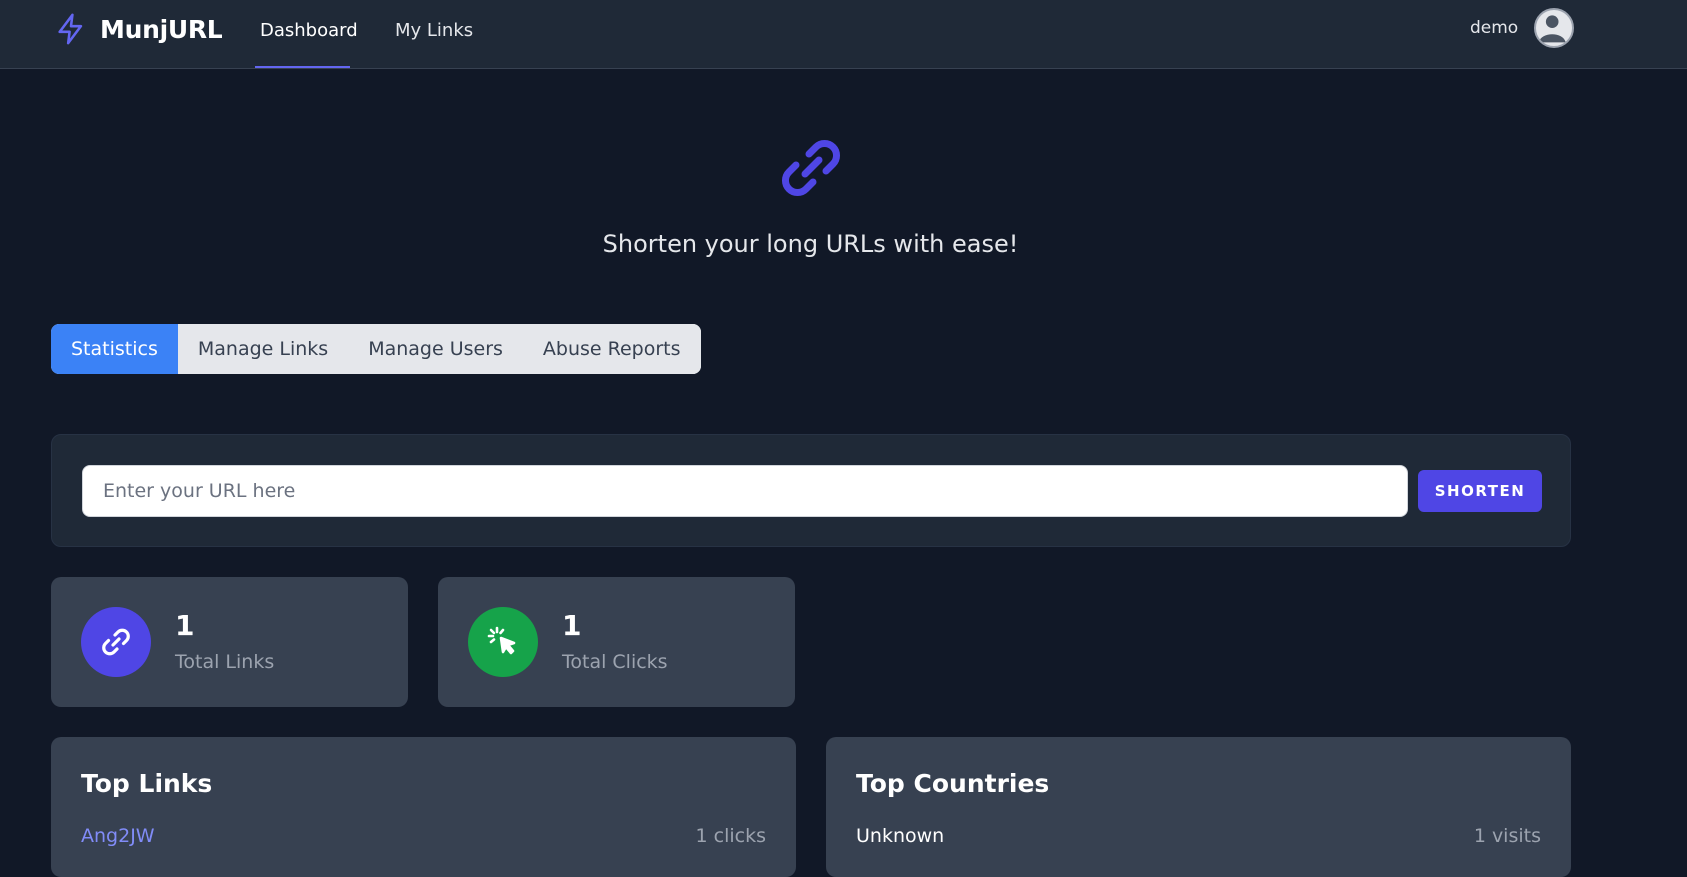 Image resolution: width=1687 pixels, height=877 pixels. What do you see at coordinates (1198, 807) in the screenshot?
I see `top-countries-panel: Top Countries Unknown 1 visits` at bounding box center [1198, 807].